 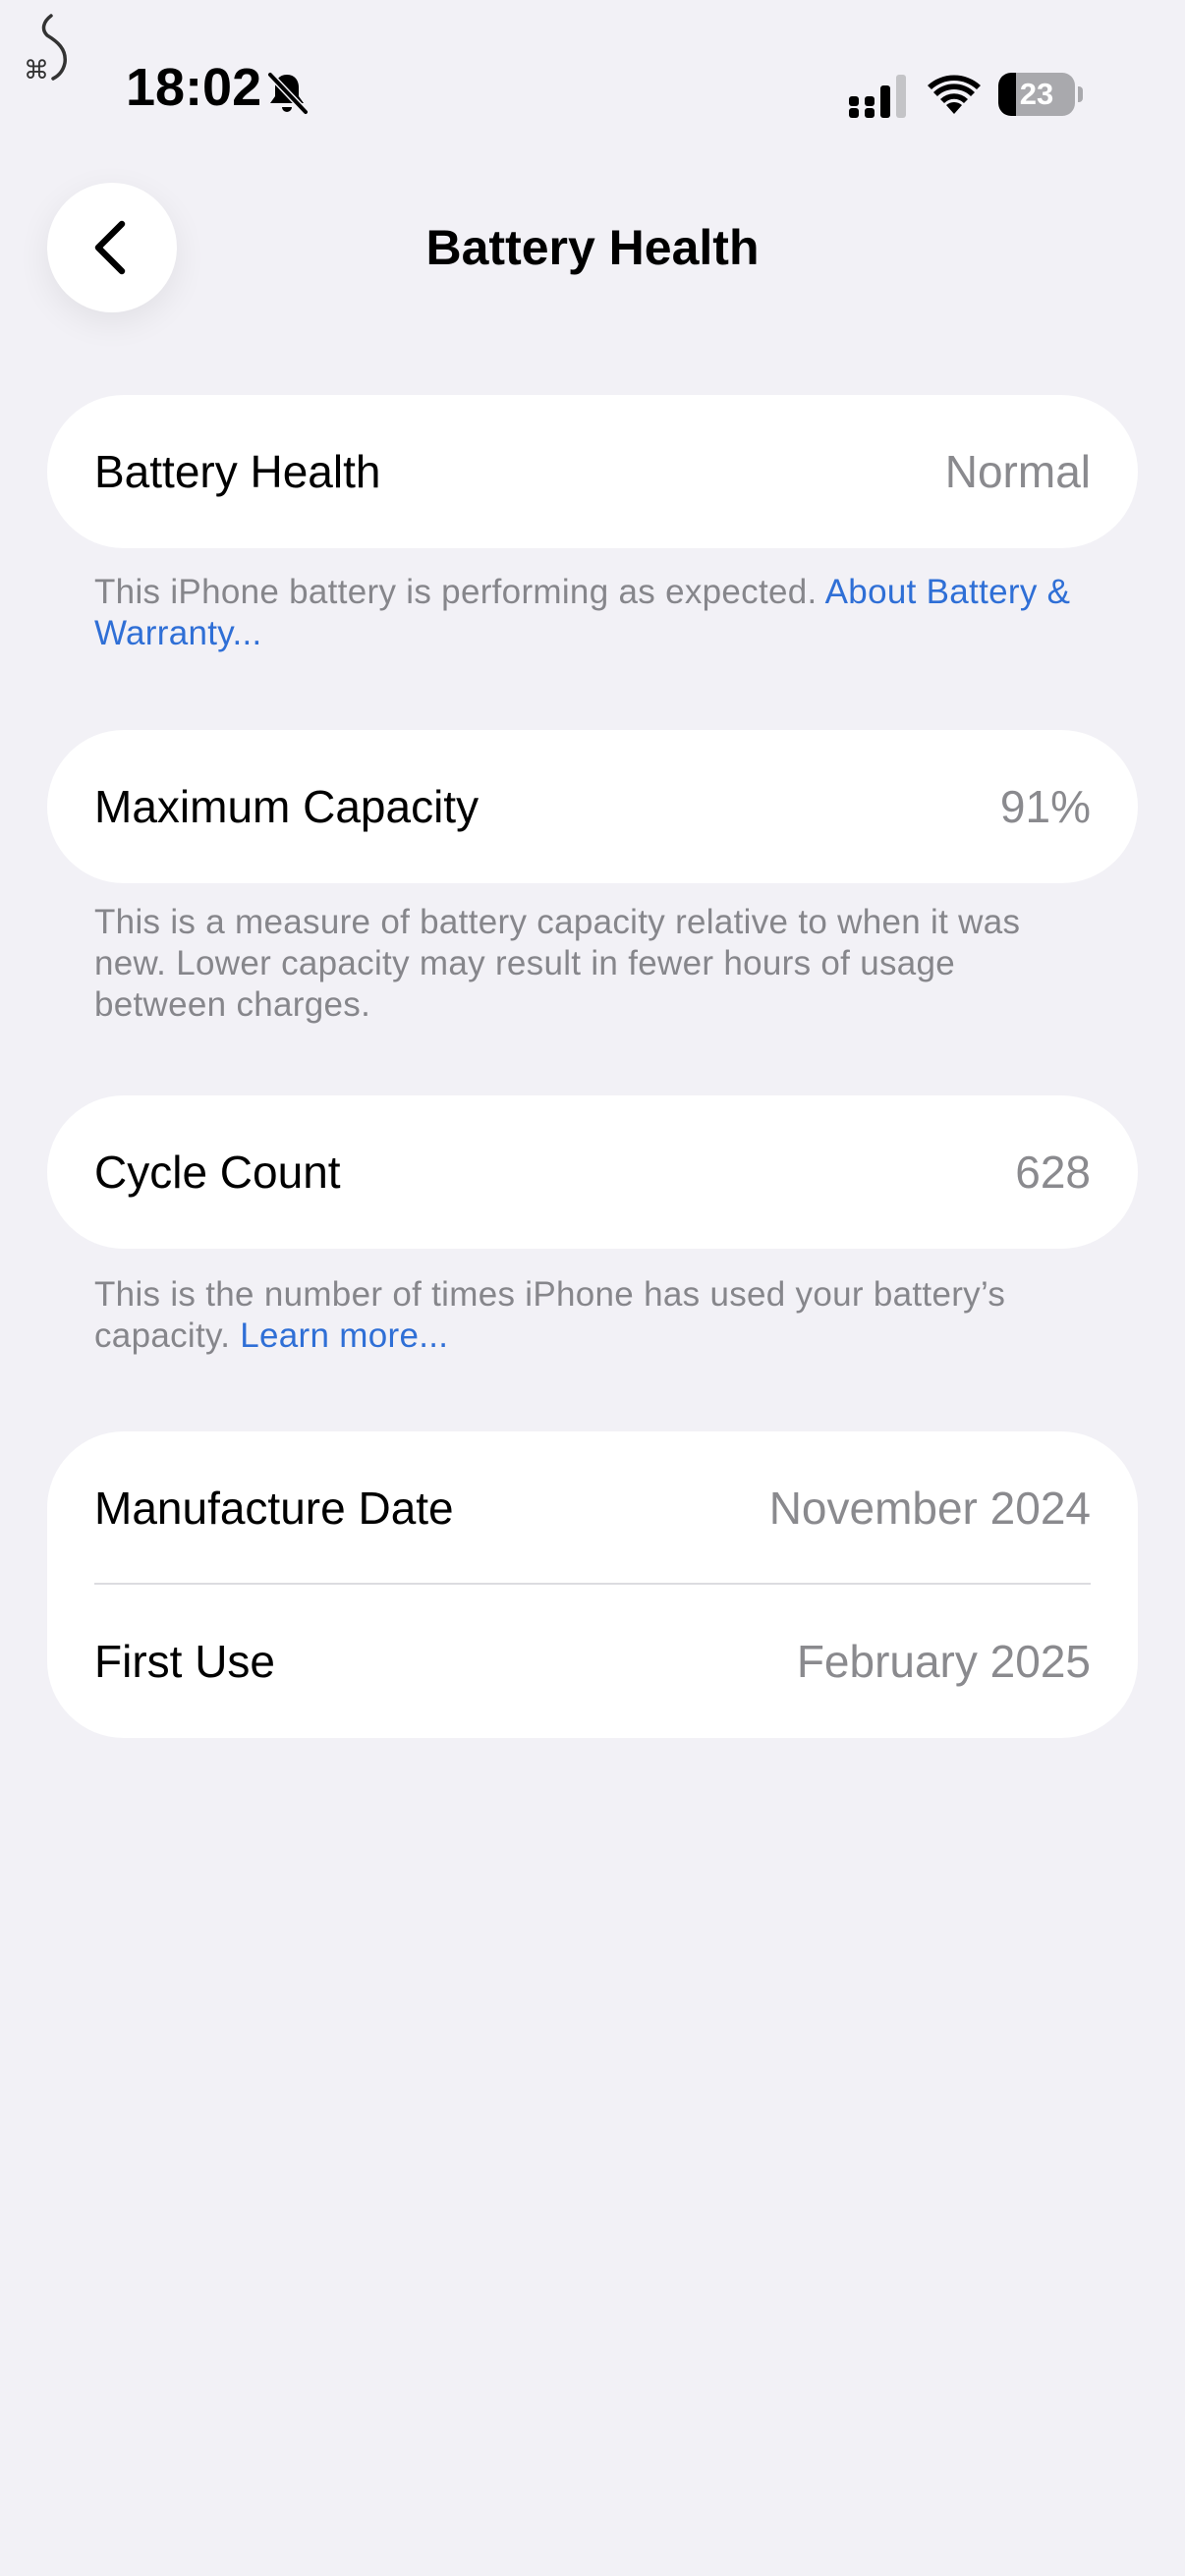 I want to click on maximum-capacity-card: Maximum Capacity 91%, so click(x=592, y=806).